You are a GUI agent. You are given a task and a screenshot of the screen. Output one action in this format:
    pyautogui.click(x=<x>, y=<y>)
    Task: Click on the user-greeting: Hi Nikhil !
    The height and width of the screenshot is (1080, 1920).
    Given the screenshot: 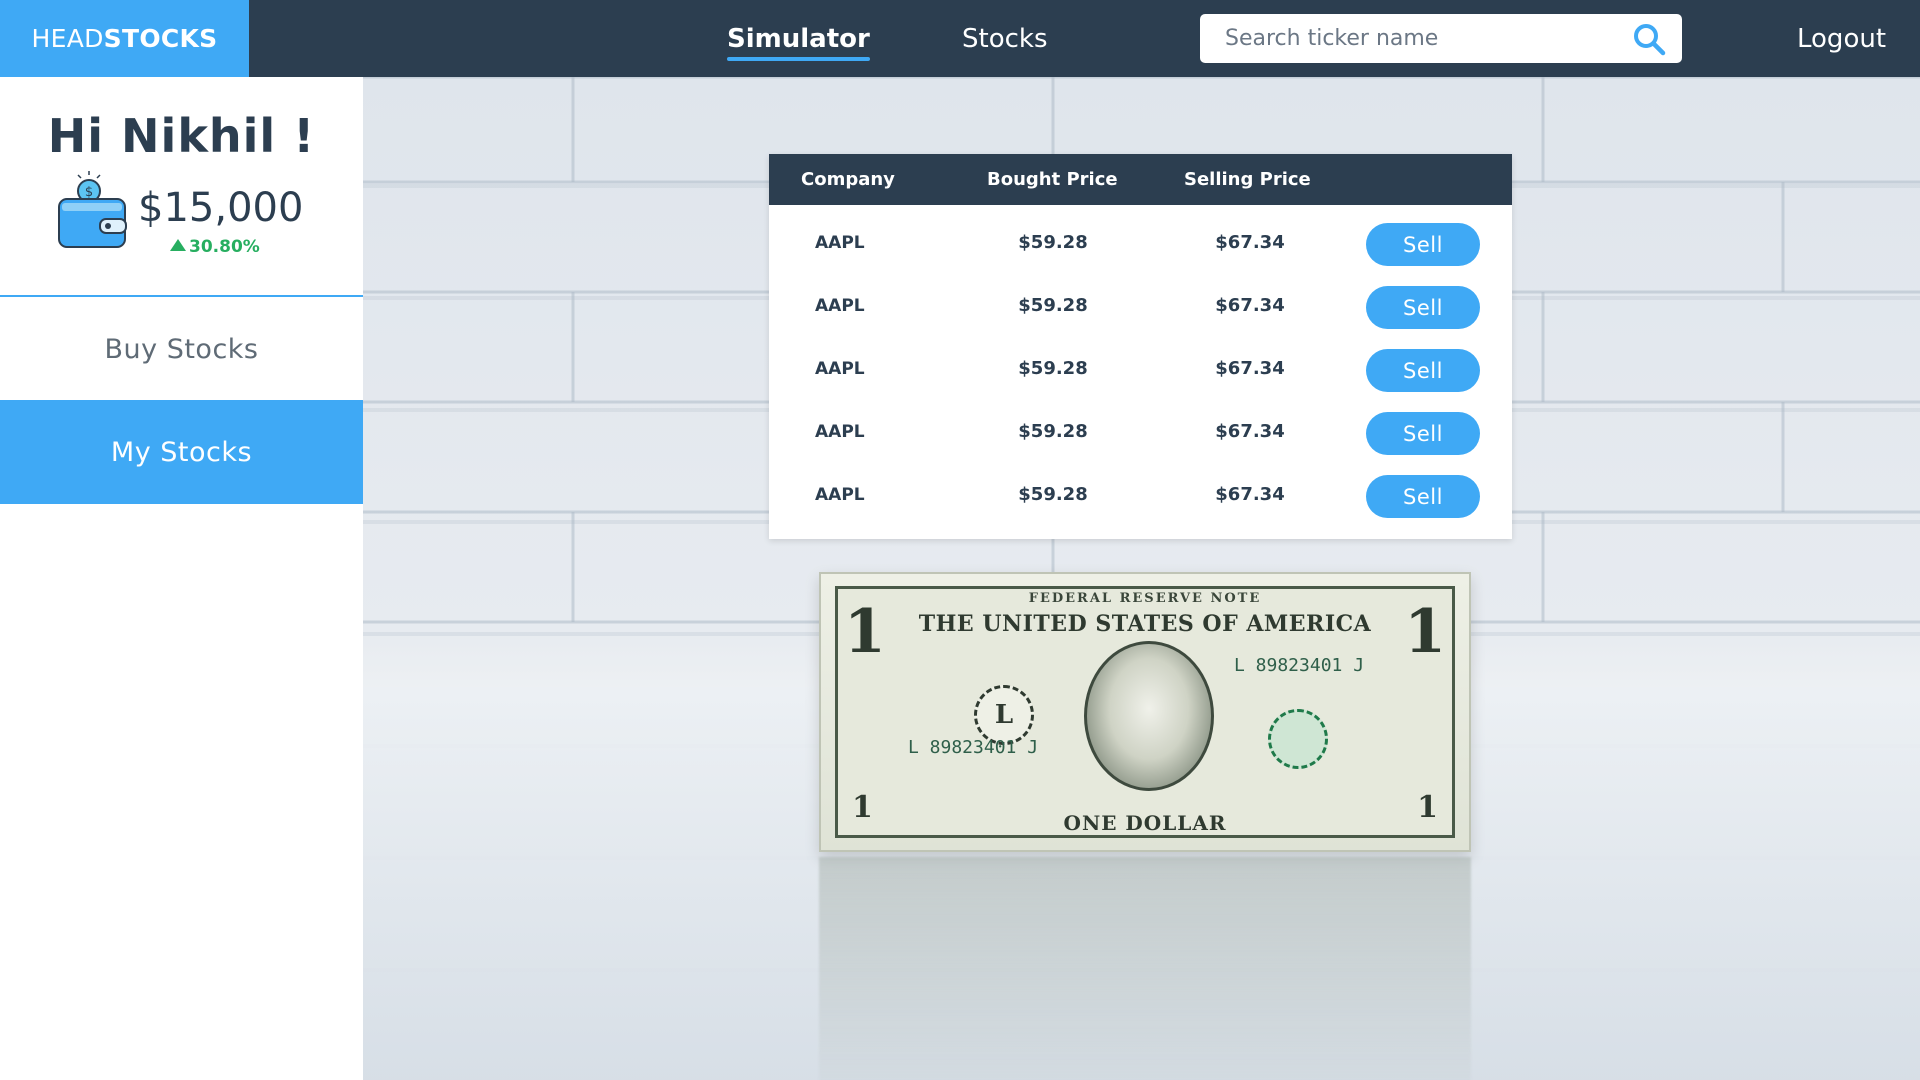 What is the action you would take?
    pyautogui.click(x=181, y=136)
    